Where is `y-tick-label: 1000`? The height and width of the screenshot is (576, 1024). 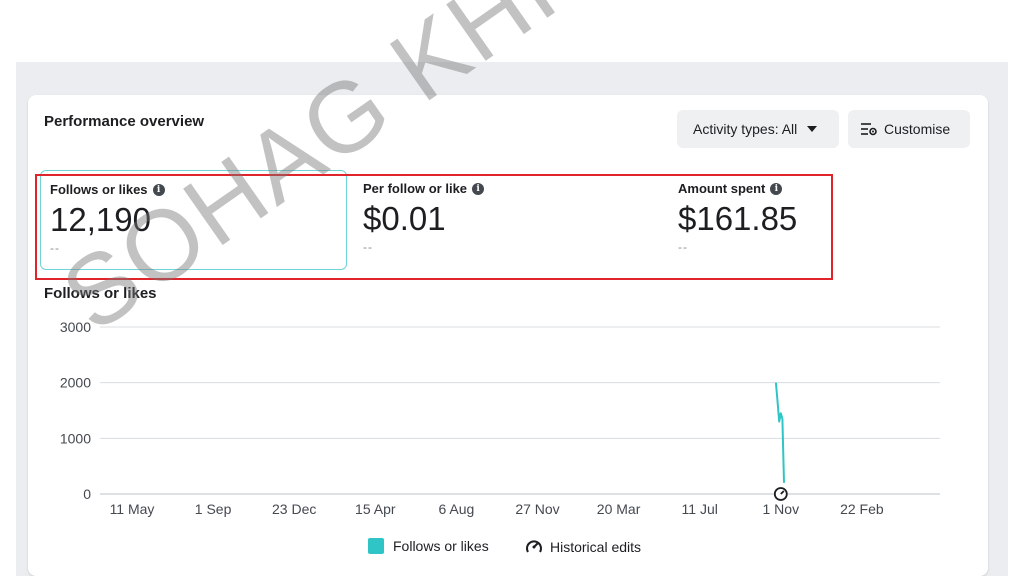 y-tick-label: 1000 is located at coordinates (75, 438).